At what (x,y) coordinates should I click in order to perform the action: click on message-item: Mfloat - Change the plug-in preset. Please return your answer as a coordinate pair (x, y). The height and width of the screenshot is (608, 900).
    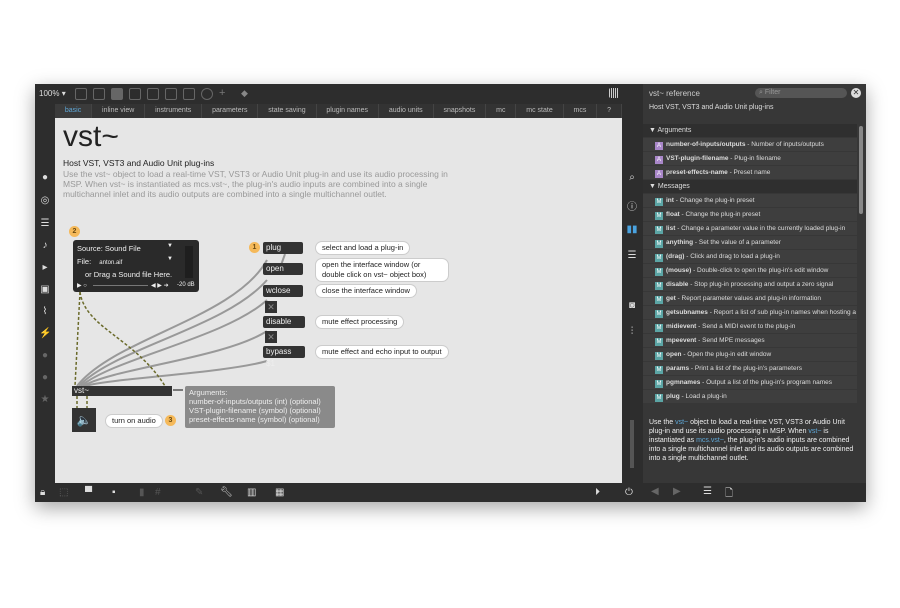
    Looking at the image, I should click on (750, 214).